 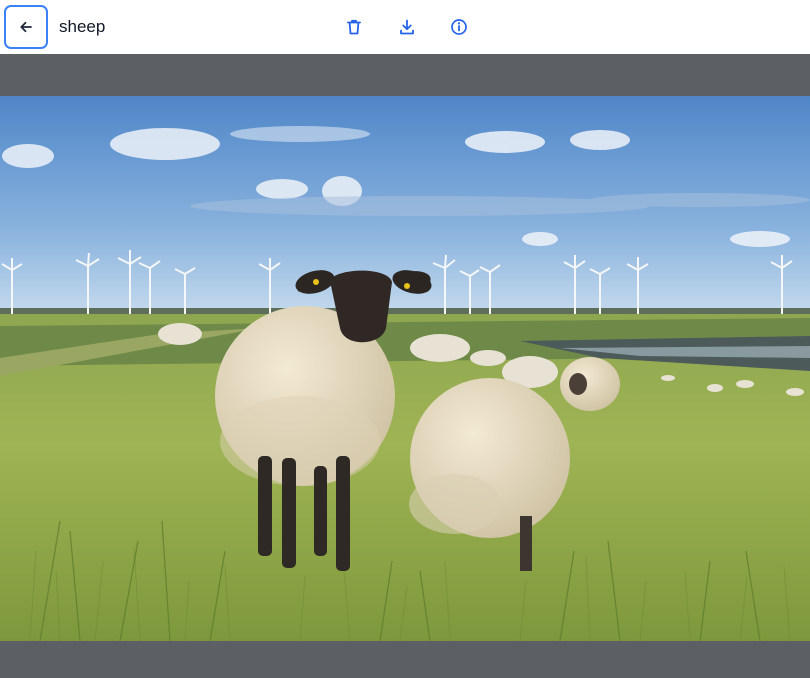 I want to click on top-toolbar: sheep, so click(x=405, y=27).